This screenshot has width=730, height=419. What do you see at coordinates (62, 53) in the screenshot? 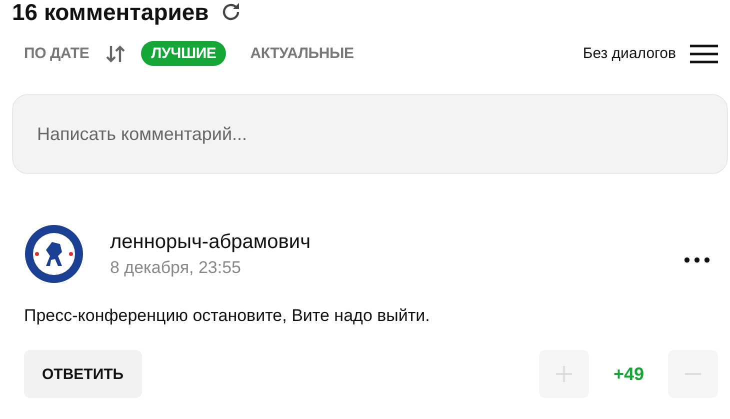
I see `sort-tab: ПО ДАТЕ` at bounding box center [62, 53].